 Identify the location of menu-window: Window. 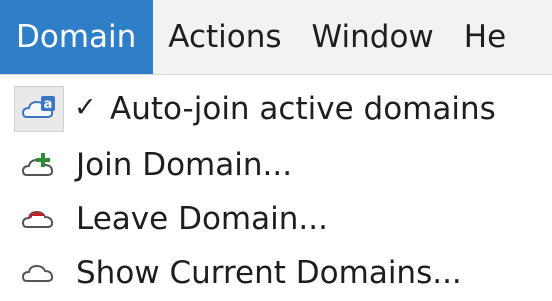
(373, 37).